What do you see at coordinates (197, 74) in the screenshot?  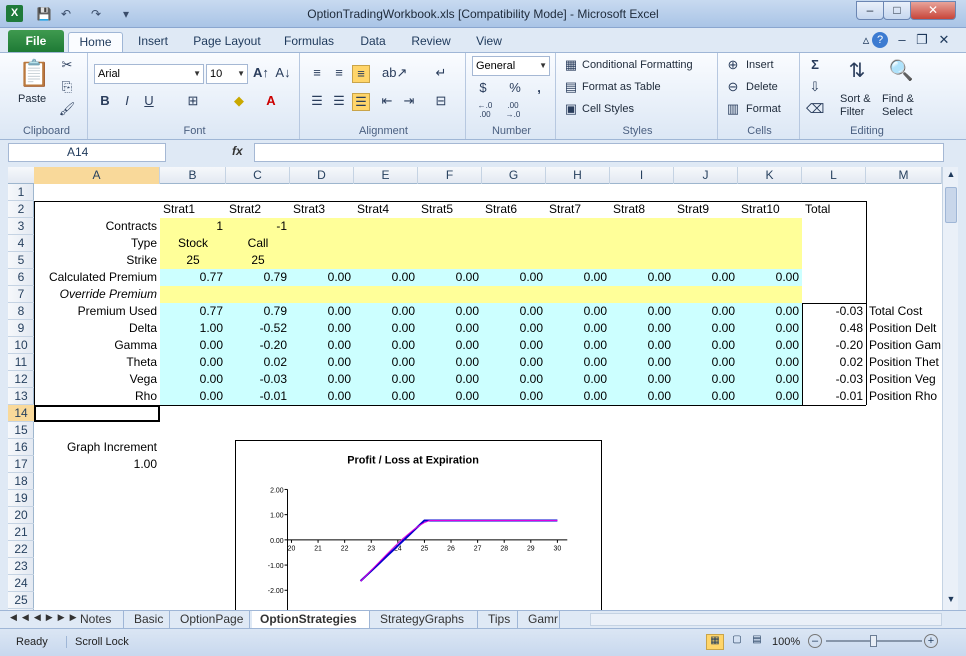 I see `chevron-down-icon: ▼` at bounding box center [197, 74].